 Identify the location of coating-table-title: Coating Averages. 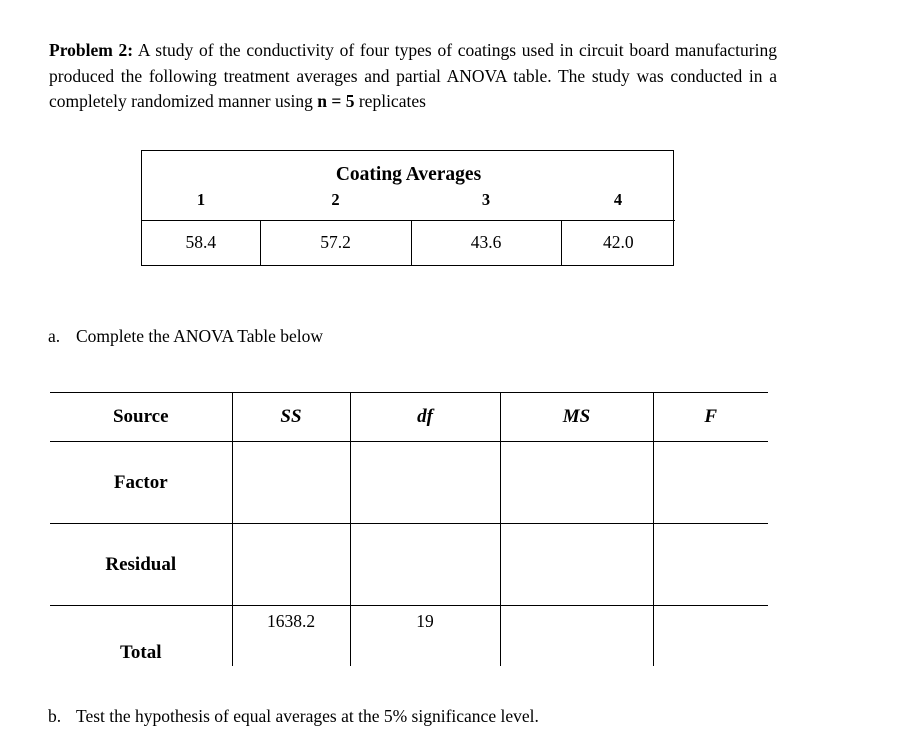
(408, 174).